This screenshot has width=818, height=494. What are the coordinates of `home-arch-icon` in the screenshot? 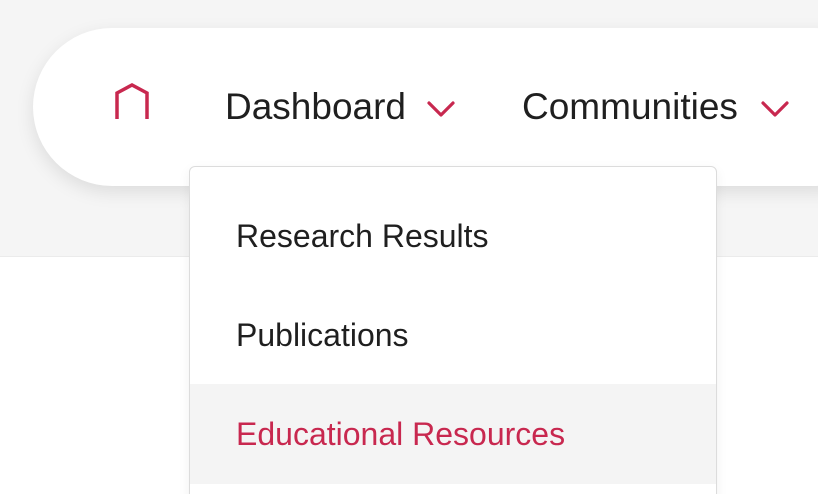 It's located at (132, 102).